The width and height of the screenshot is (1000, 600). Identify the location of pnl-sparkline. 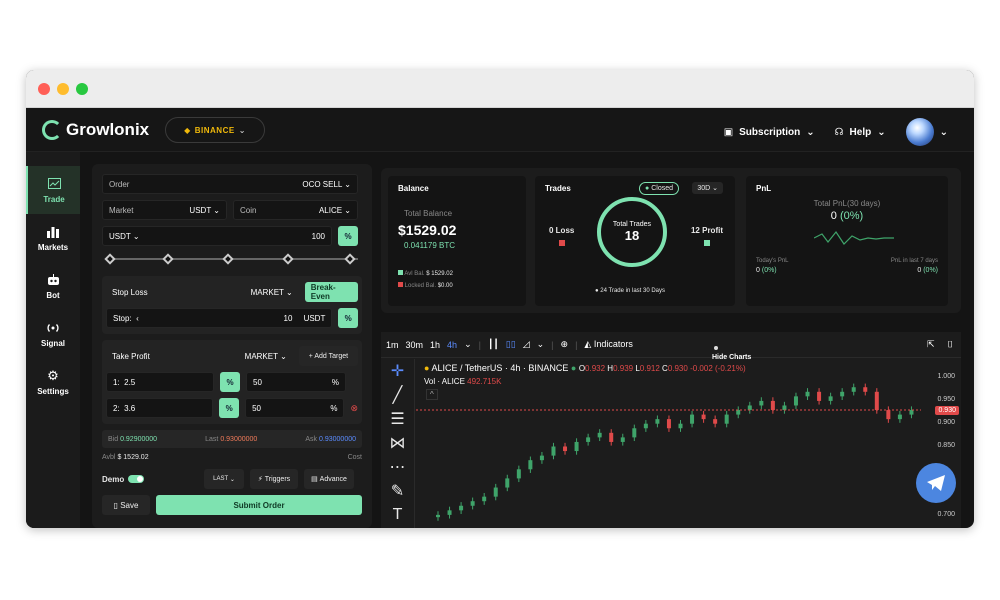
(853, 237).